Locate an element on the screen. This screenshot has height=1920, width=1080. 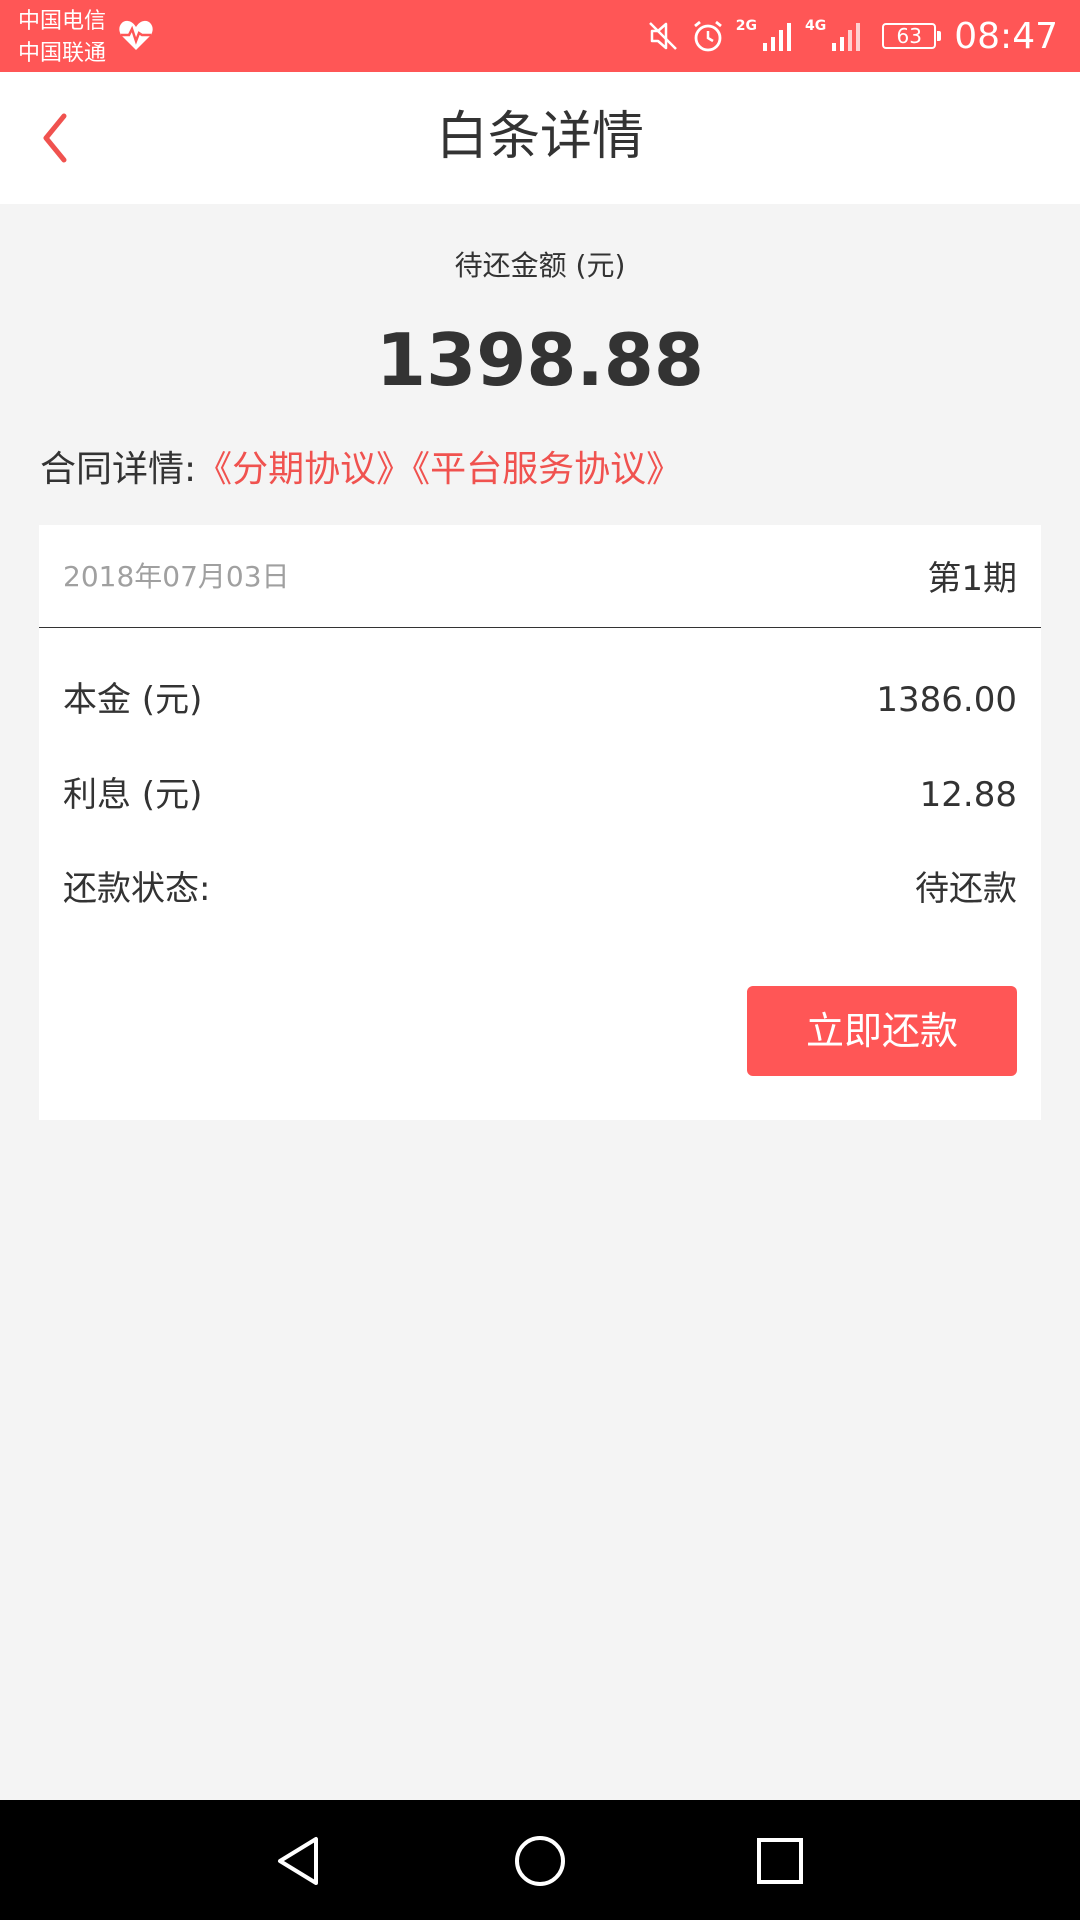
interest-label: 利息 (元) is located at coordinates (133, 795).